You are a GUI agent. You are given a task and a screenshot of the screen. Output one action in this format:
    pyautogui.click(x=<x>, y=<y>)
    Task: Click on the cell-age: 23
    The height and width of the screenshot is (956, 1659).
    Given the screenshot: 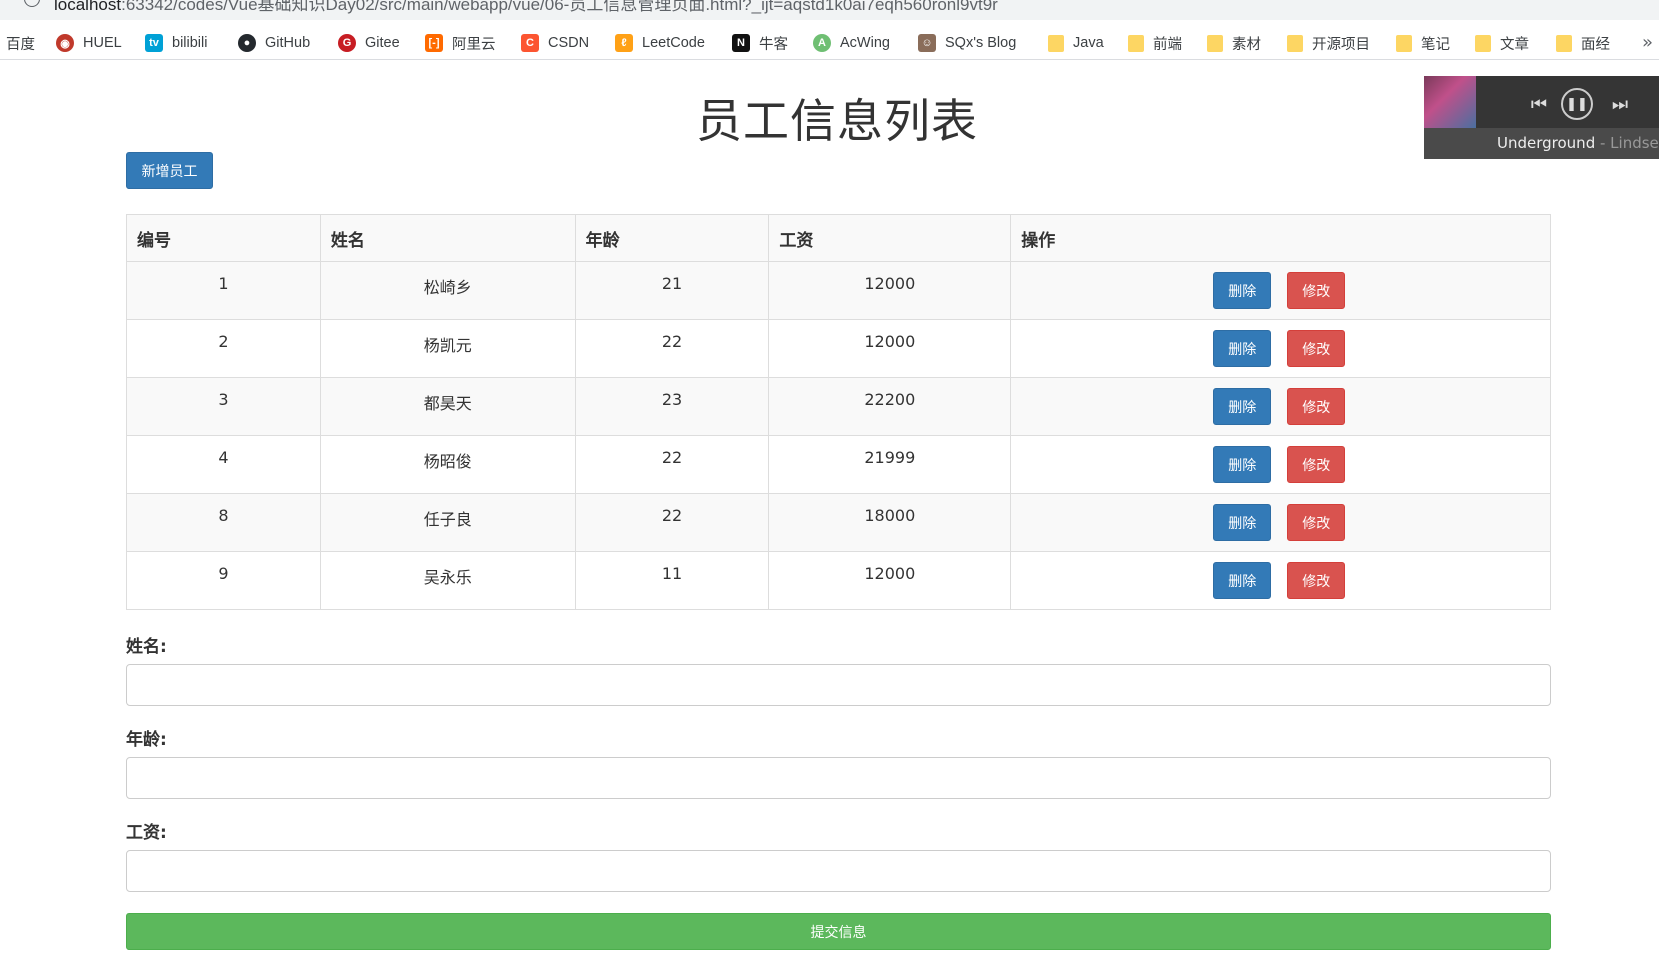 What is the action you would take?
    pyautogui.click(x=672, y=406)
    